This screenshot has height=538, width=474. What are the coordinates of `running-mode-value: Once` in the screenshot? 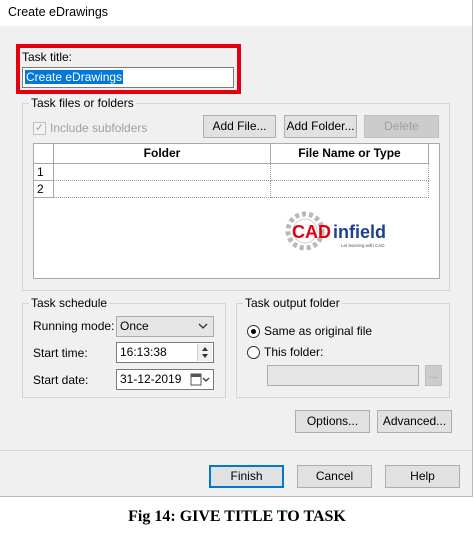 It's located at (134, 326).